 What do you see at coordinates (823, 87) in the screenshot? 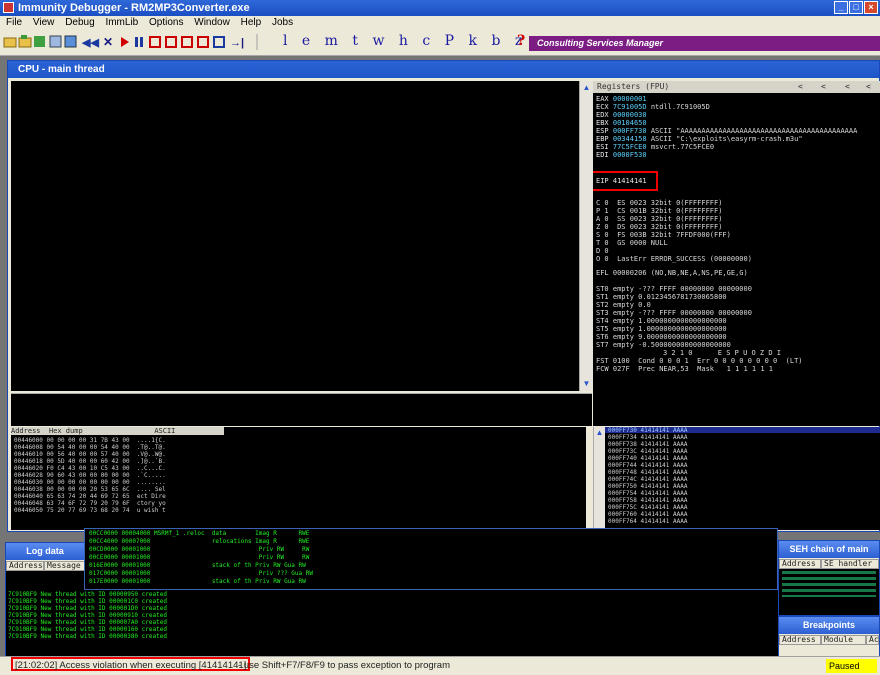
I see `reg-prev2-icon: <` at bounding box center [823, 87].